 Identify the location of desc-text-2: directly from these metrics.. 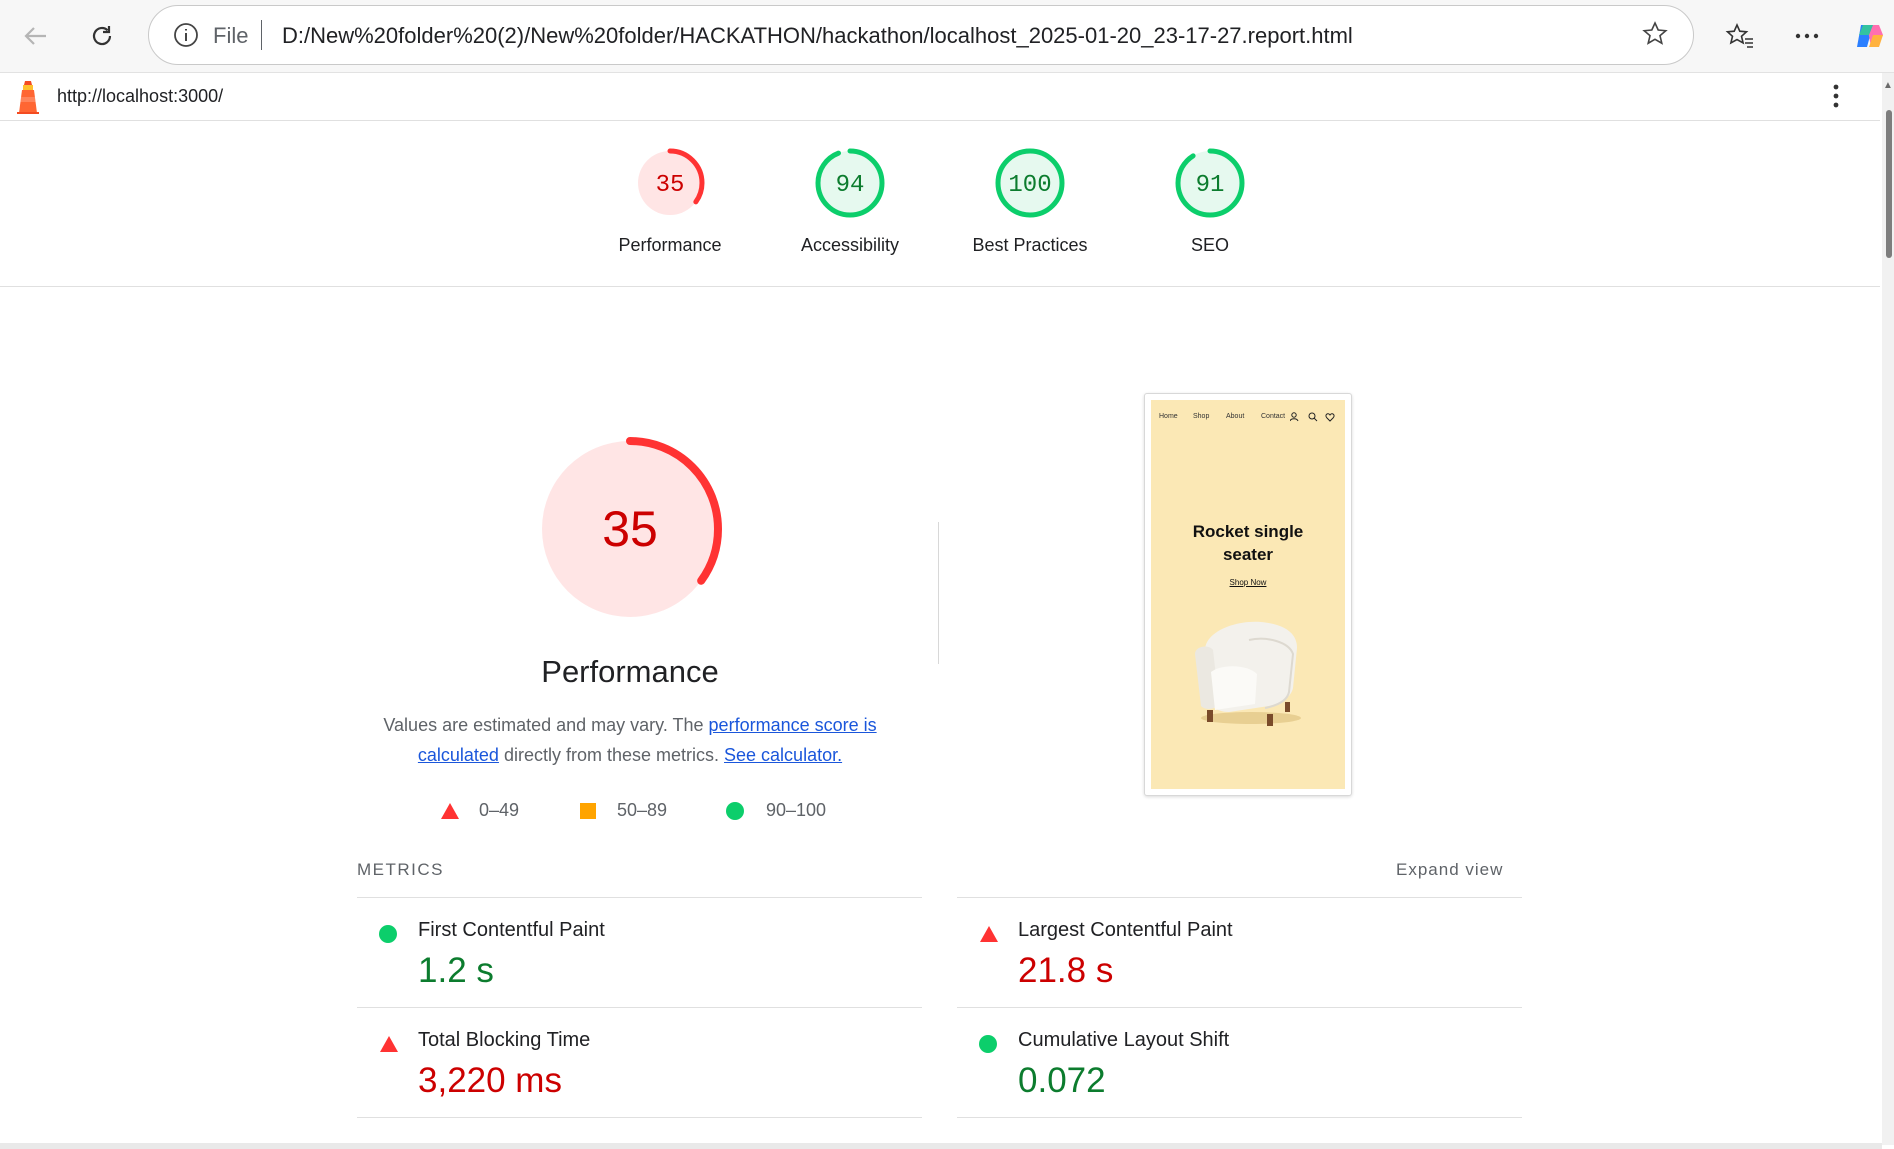
(611, 755).